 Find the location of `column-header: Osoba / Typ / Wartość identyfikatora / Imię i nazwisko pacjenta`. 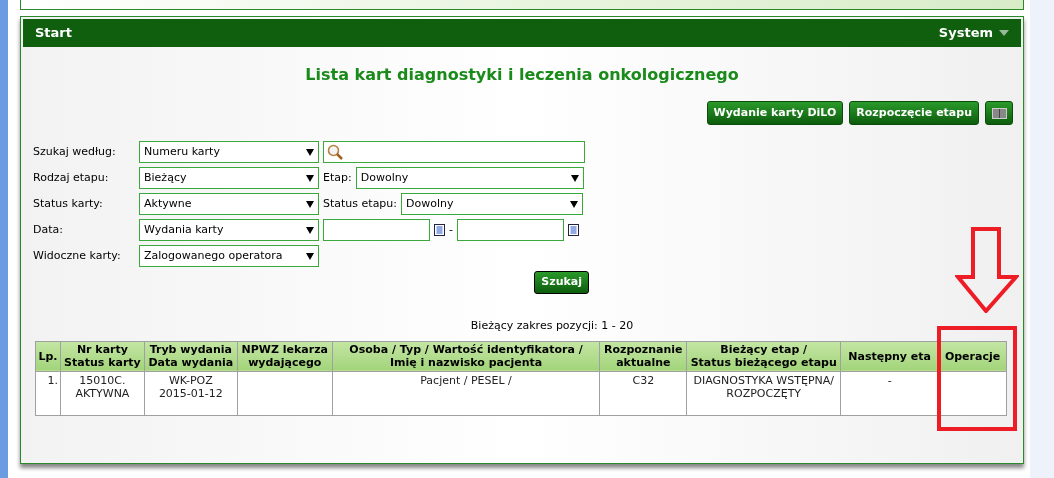

column-header: Osoba / Typ / Wartość identyfikatora / Imię i nazwisko pacjenta is located at coordinates (466, 356).